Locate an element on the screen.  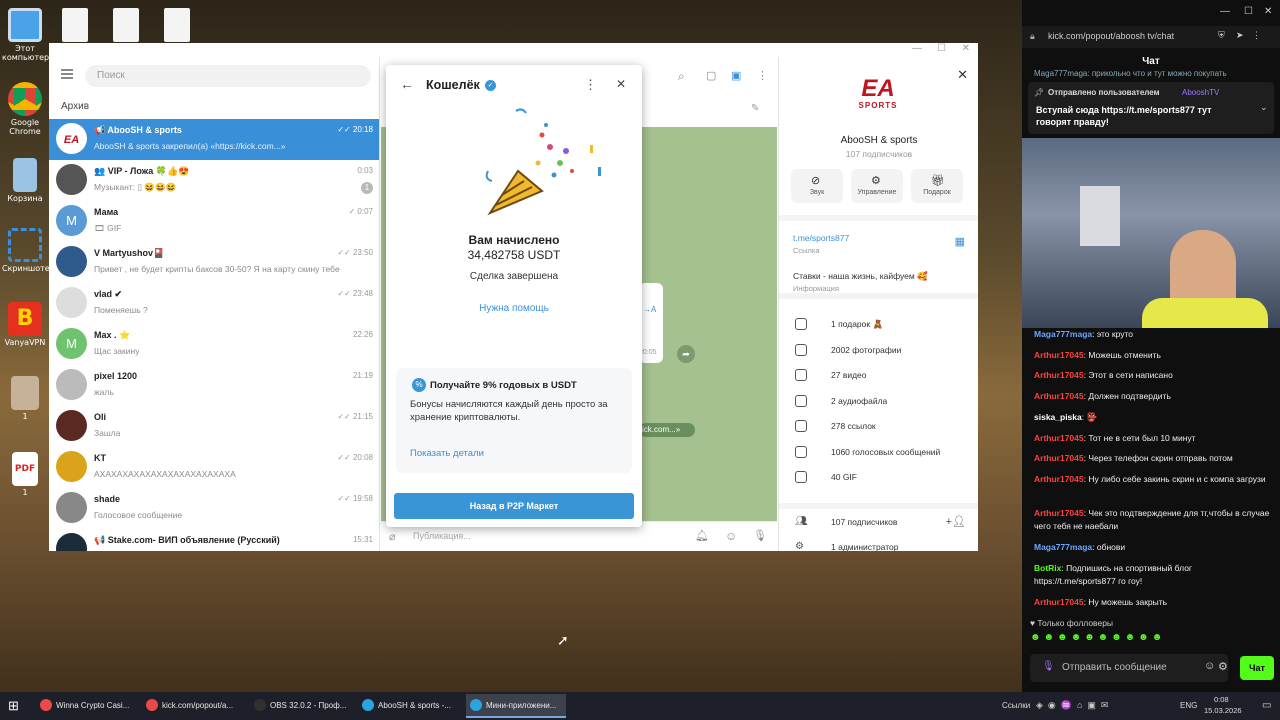
media-stat-row: 2002 фотографии is located at coordinates (866, 350).